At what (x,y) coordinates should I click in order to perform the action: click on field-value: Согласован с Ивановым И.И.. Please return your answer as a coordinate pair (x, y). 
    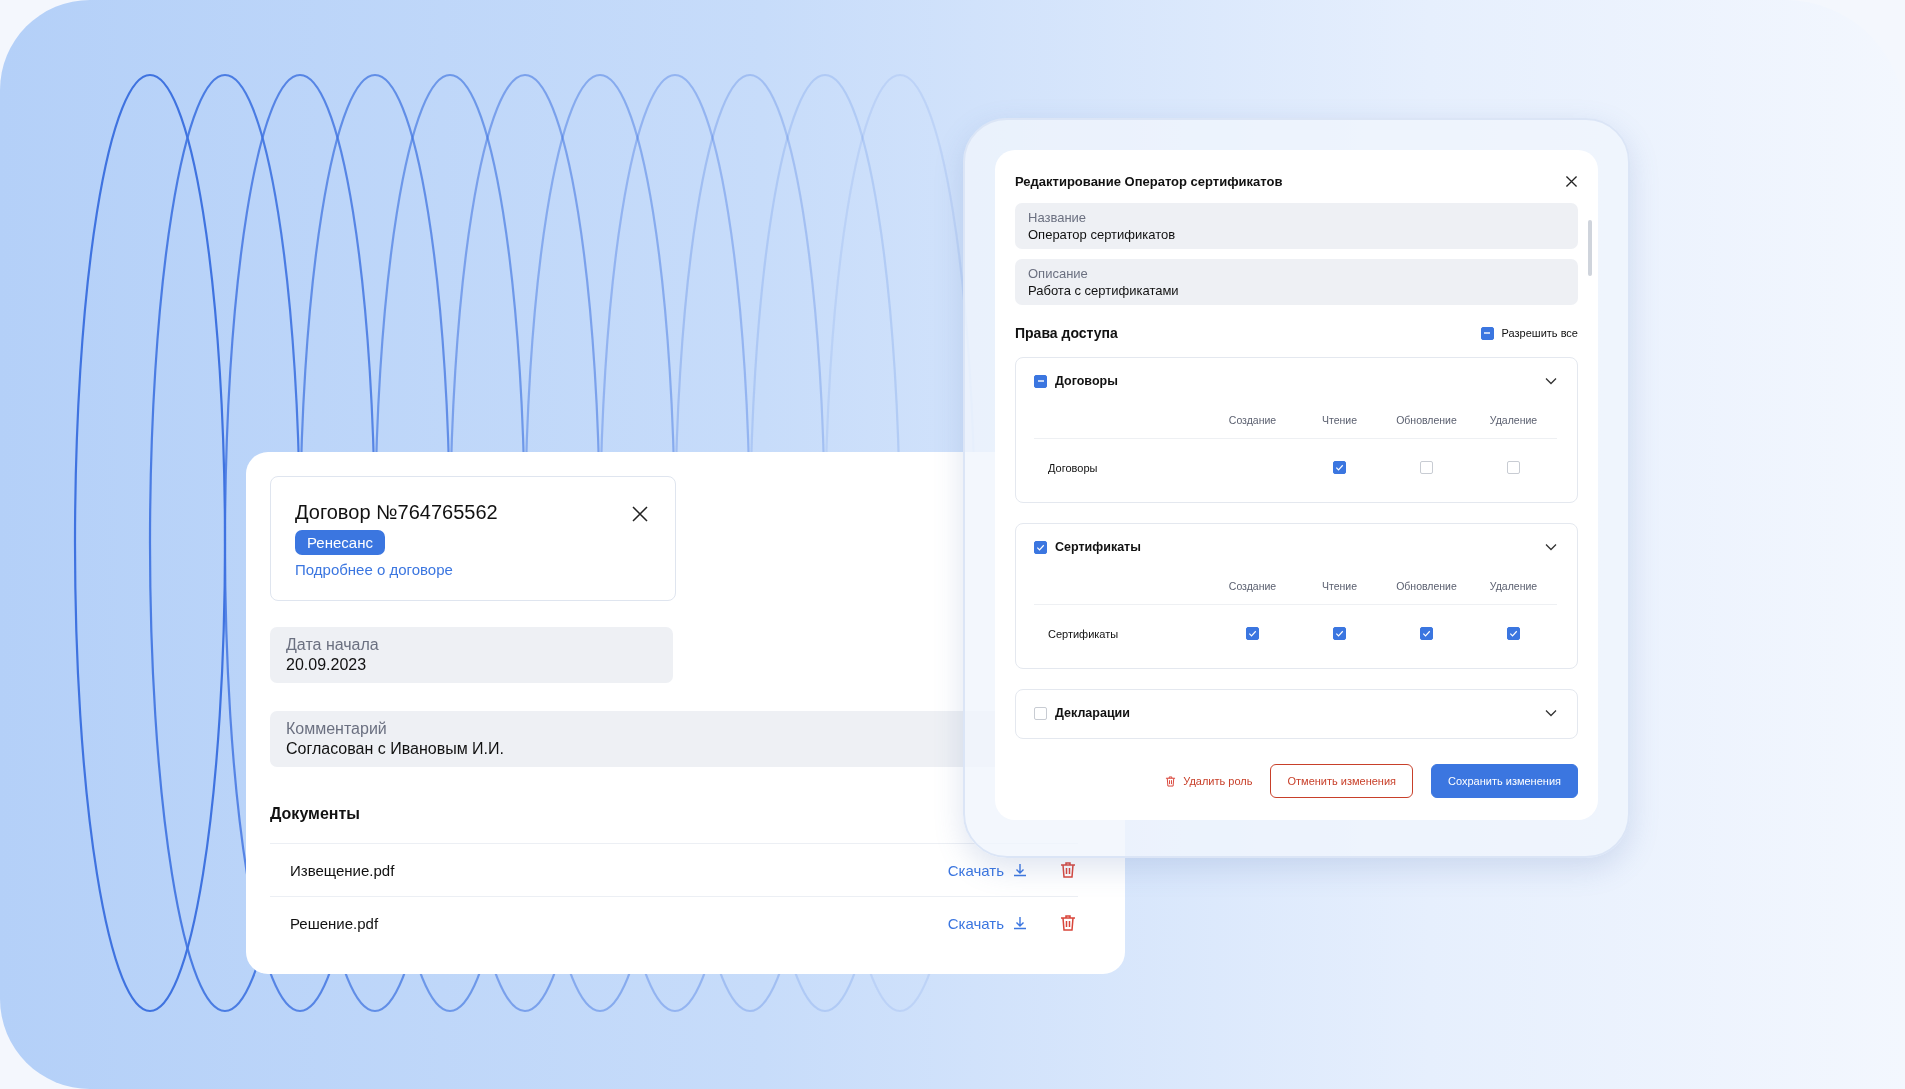
    Looking at the image, I should click on (395, 749).